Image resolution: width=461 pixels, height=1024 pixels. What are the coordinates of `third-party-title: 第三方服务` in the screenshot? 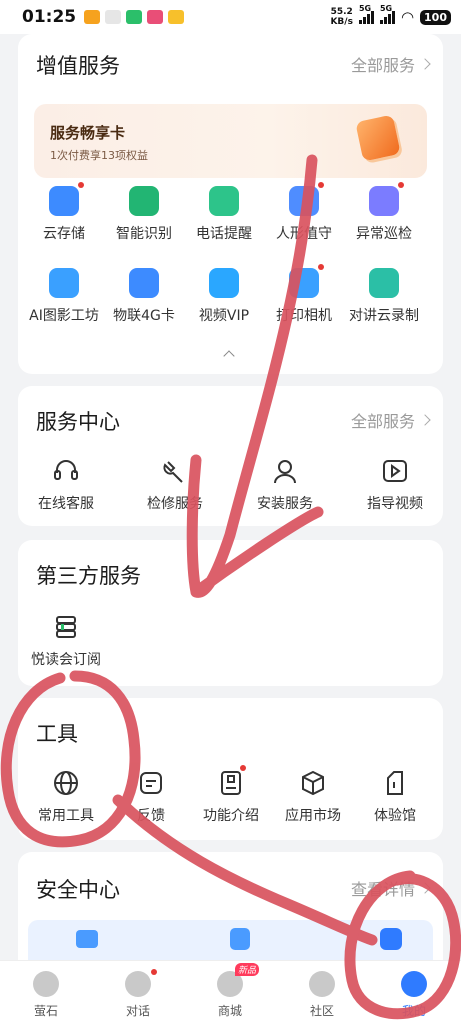 It's located at (88, 576).